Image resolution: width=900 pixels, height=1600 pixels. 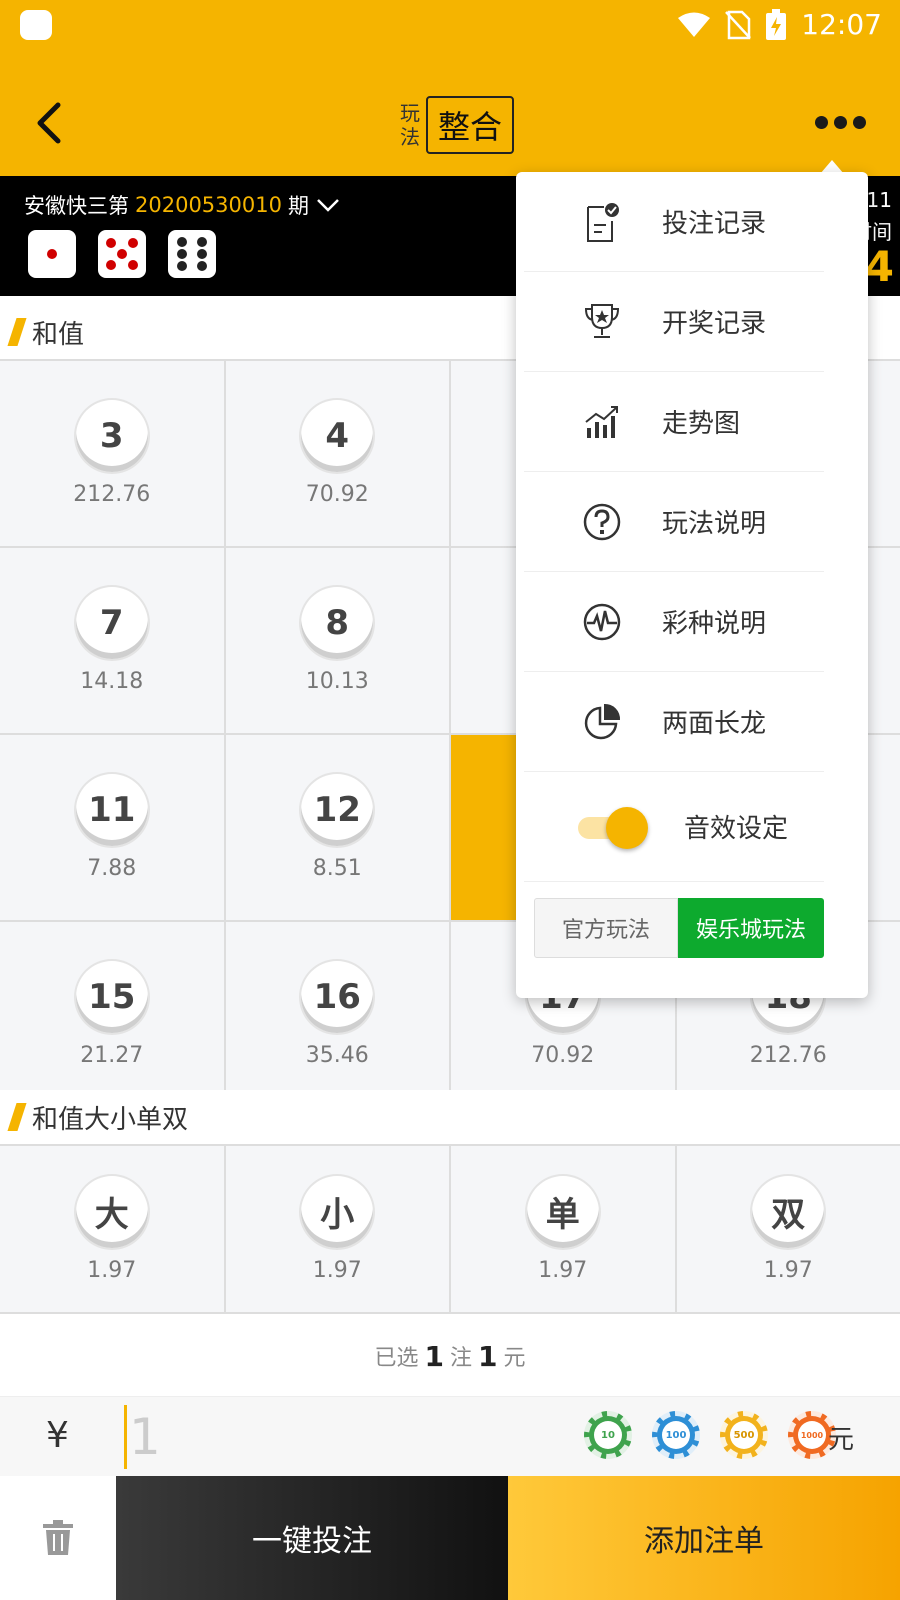 What do you see at coordinates (751, 928) in the screenshot?
I see `casino-mode-button: 娱乐城玩法` at bounding box center [751, 928].